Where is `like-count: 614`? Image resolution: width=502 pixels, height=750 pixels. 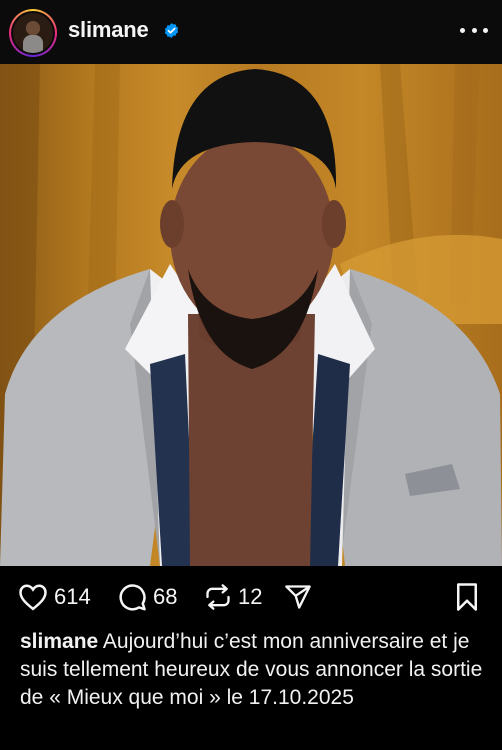
like-count: 614 is located at coordinates (72, 596).